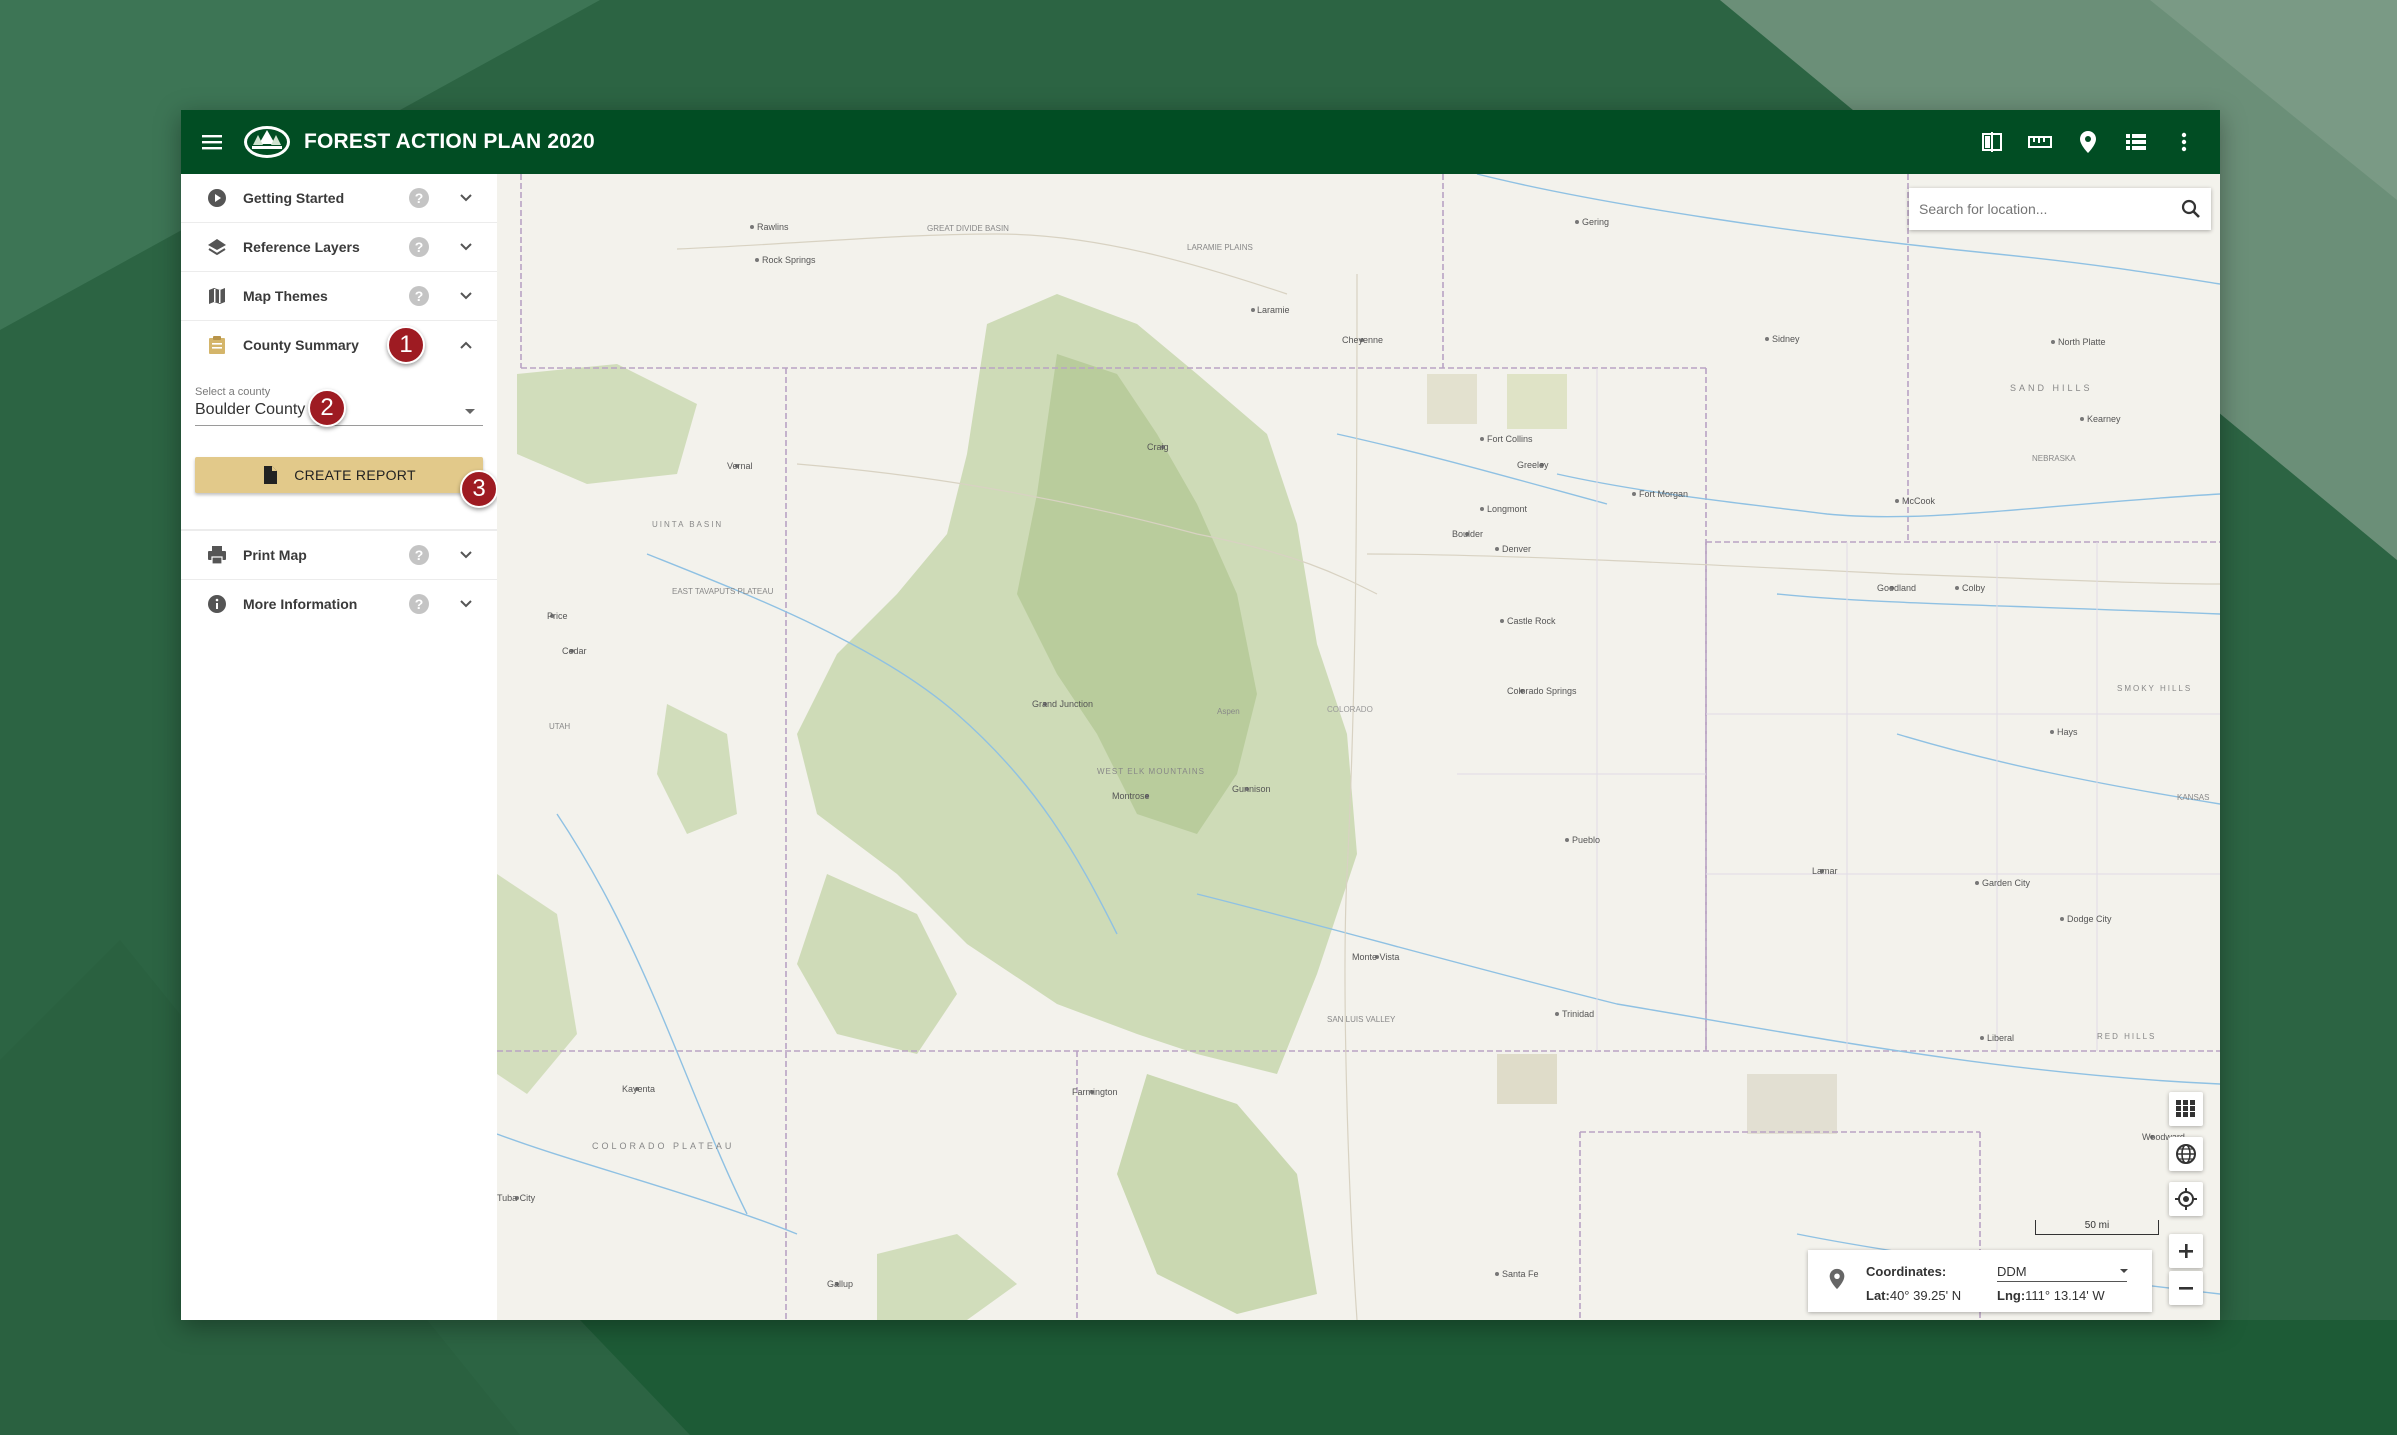 Image resolution: width=2397 pixels, height=1435 pixels. I want to click on svg-text: UINTA BASIN, so click(687, 524).